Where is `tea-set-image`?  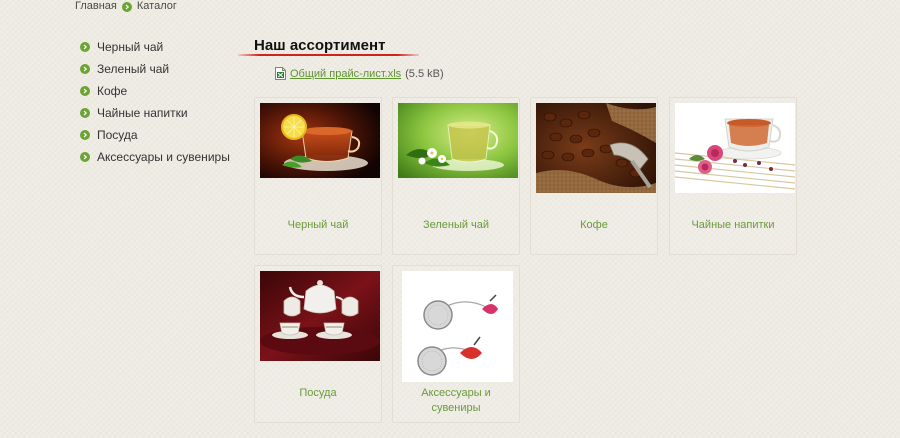
tea-set-image is located at coordinates (320, 316).